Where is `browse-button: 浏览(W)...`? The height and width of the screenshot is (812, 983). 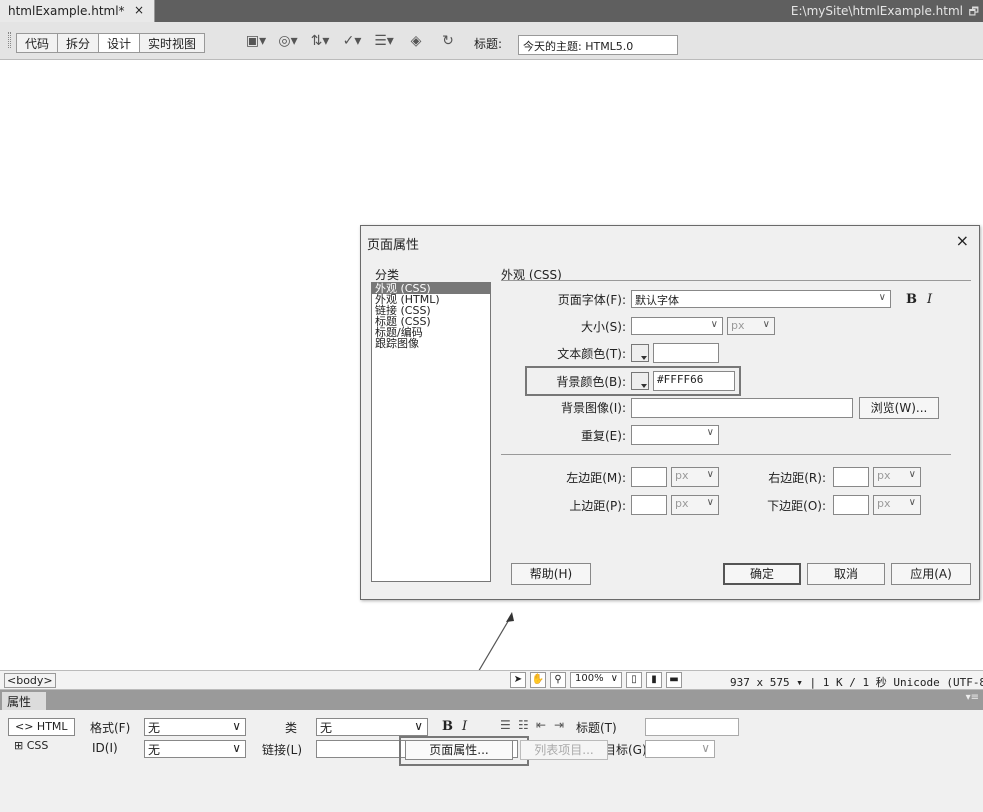
browse-button: 浏览(W)... is located at coordinates (899, 408).